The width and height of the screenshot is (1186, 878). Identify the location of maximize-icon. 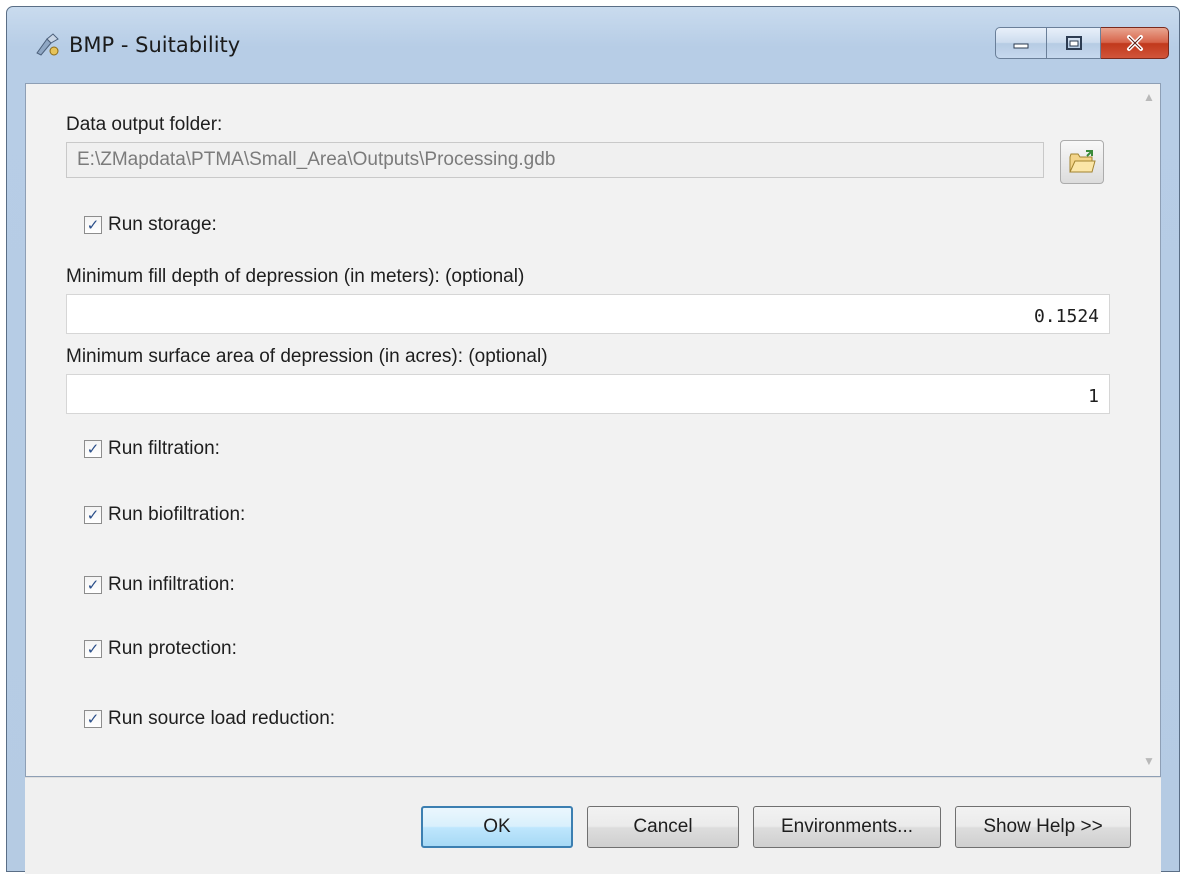
(1073, 43).